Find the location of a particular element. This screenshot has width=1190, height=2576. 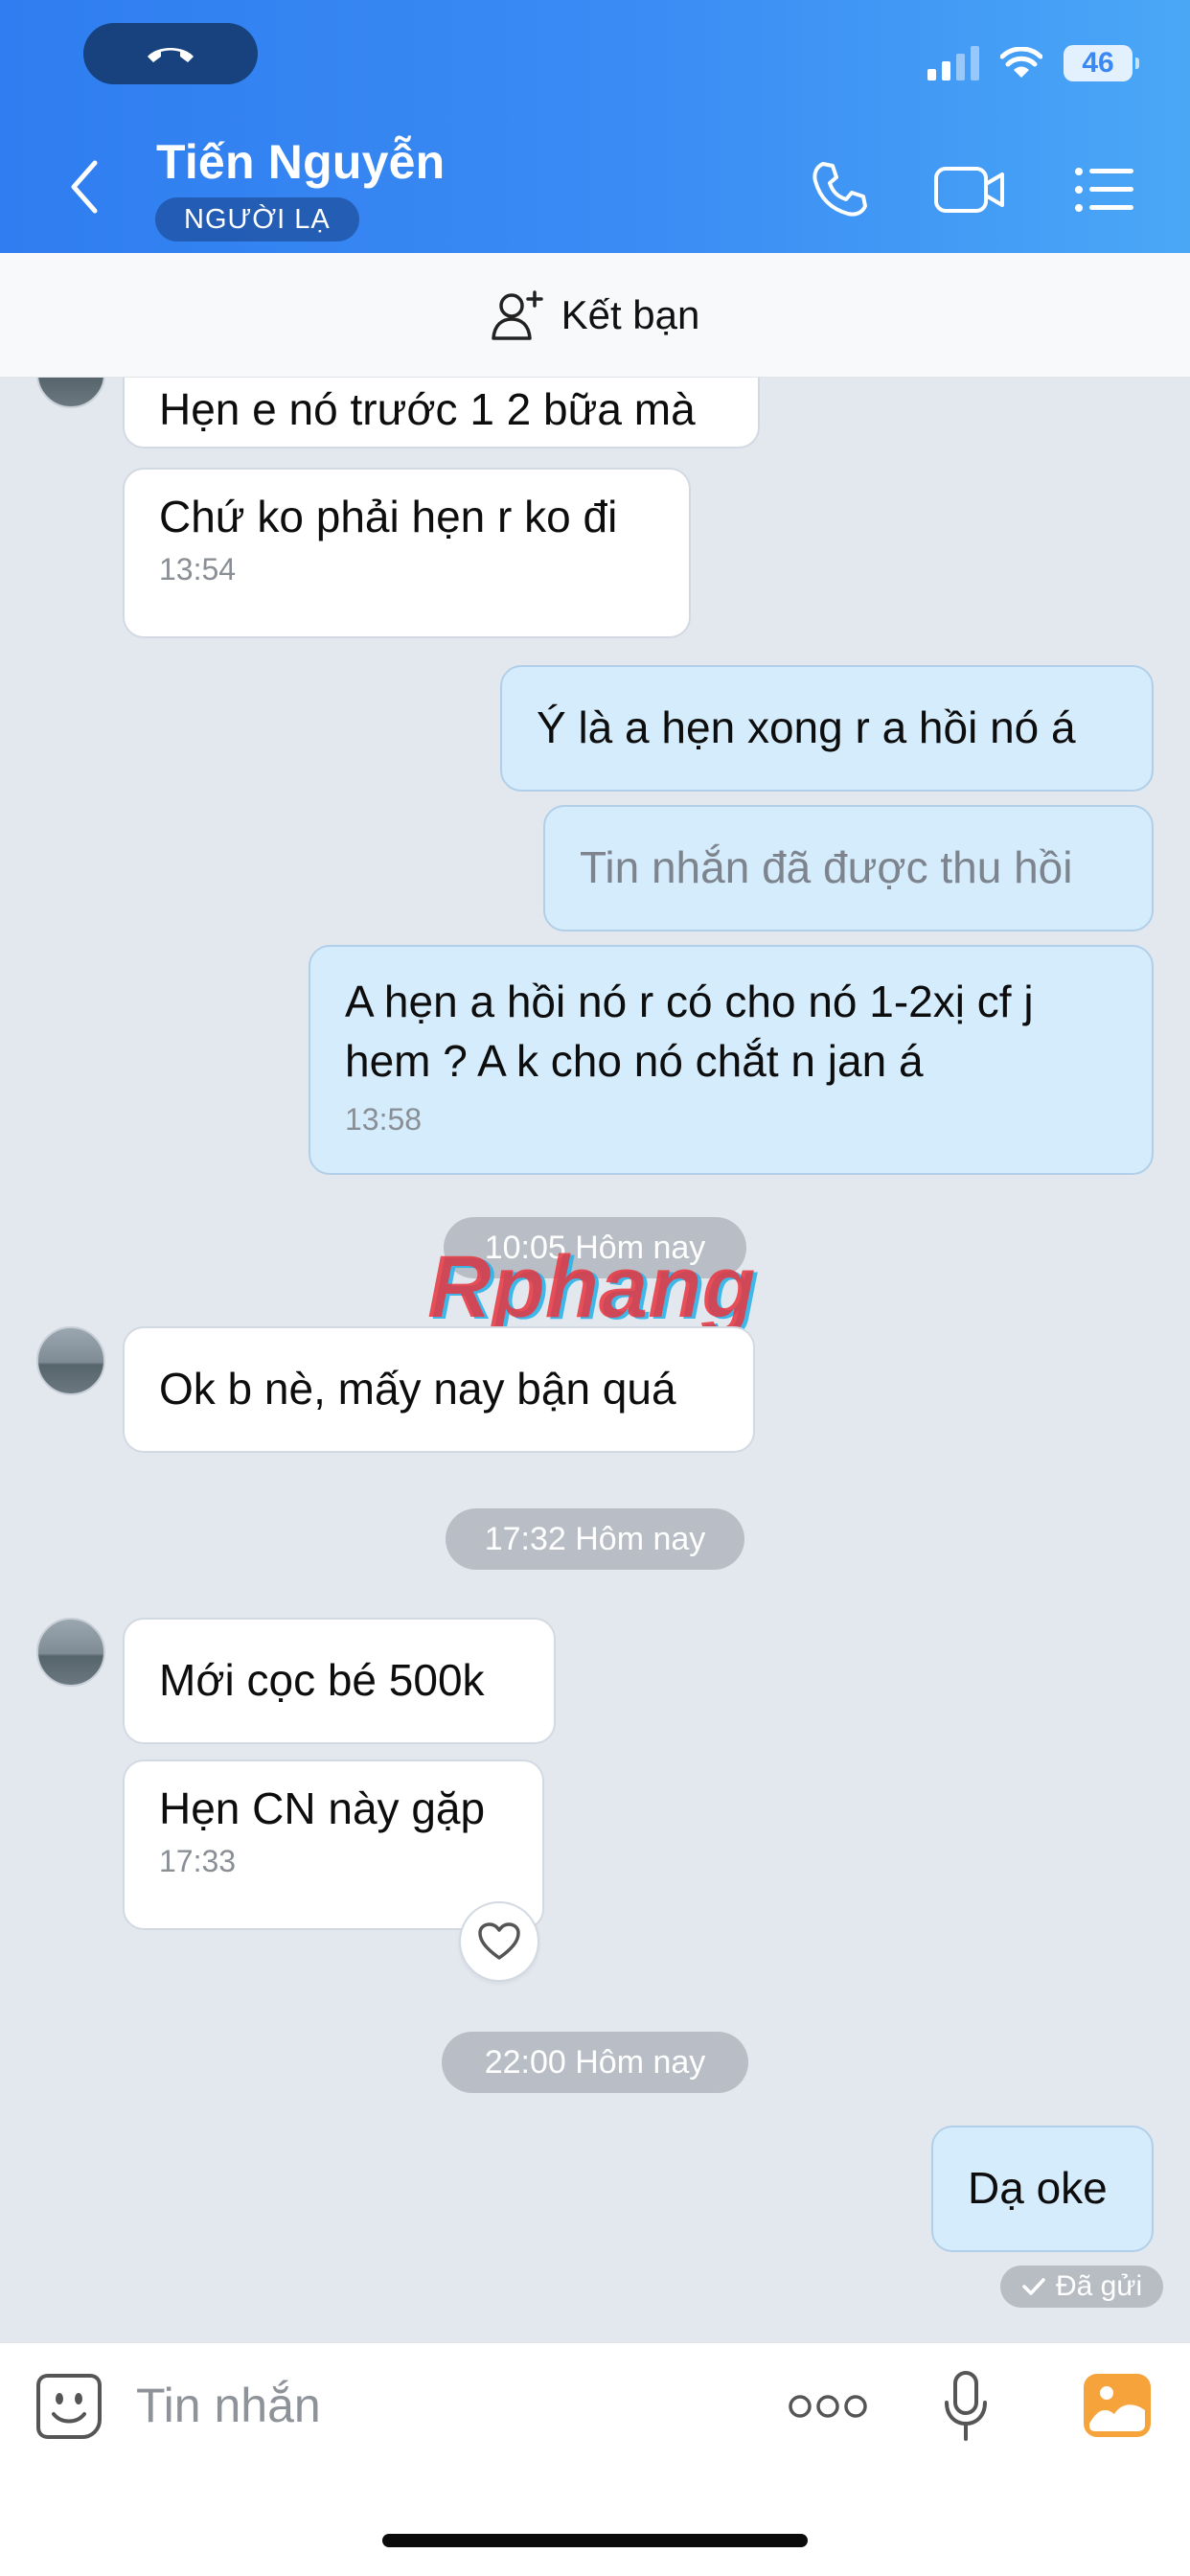

message-bubble-incoming: Chứ ko phải hẹn r ko đi 13:54 is located at coordinates (407, 553).